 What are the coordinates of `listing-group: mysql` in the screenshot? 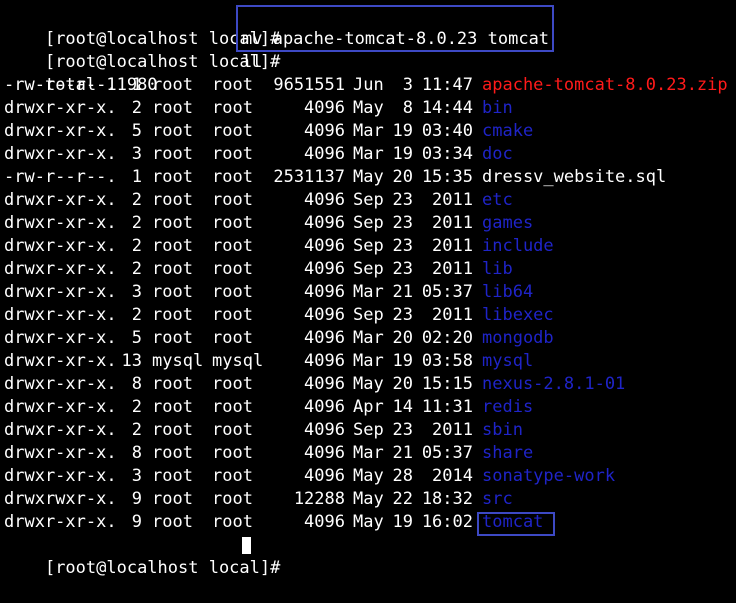 It's located at (238, 361).